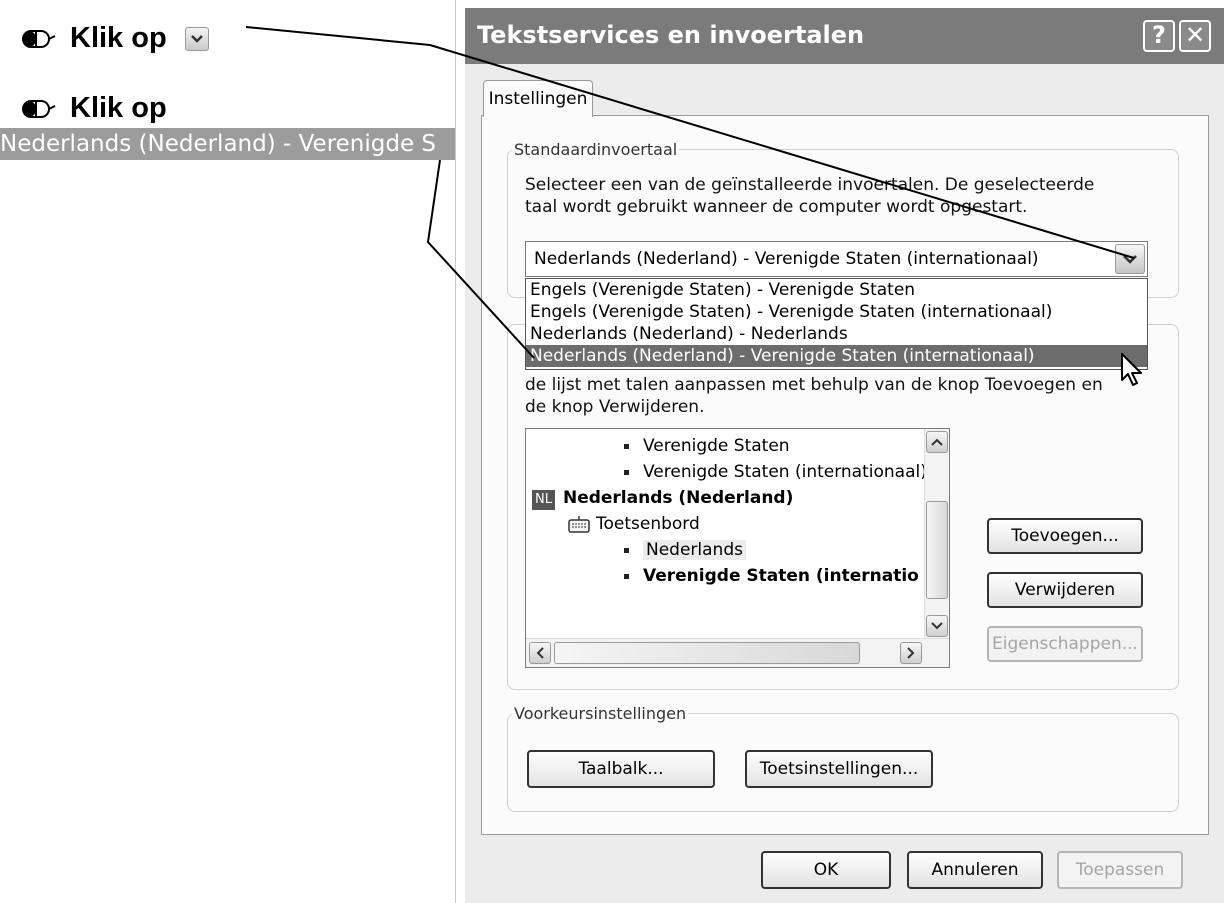 This screenshot has height=903, width=1224. What do you see at coordinates (600, 713) in the screenshot?
I see `preferences-legend: Voorkeursinstellingen` at bounding box center [600, 713].